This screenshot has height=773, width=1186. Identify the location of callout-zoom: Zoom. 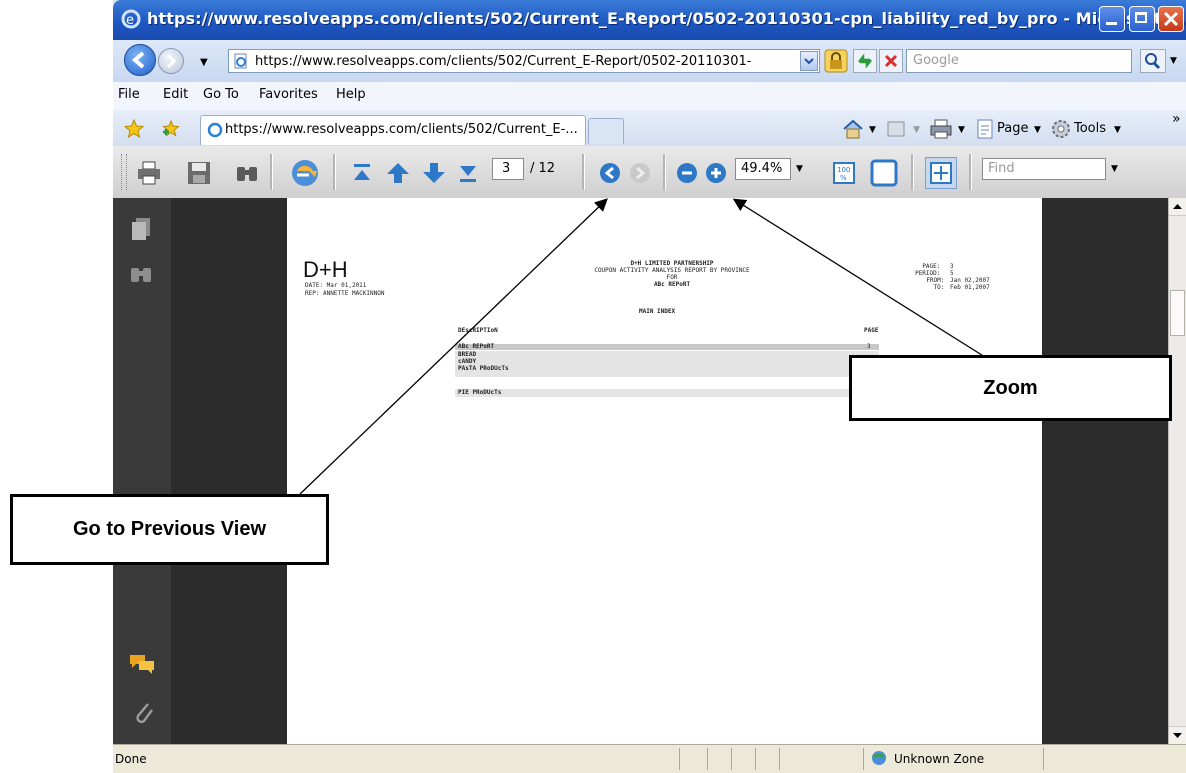
(1010, 388).